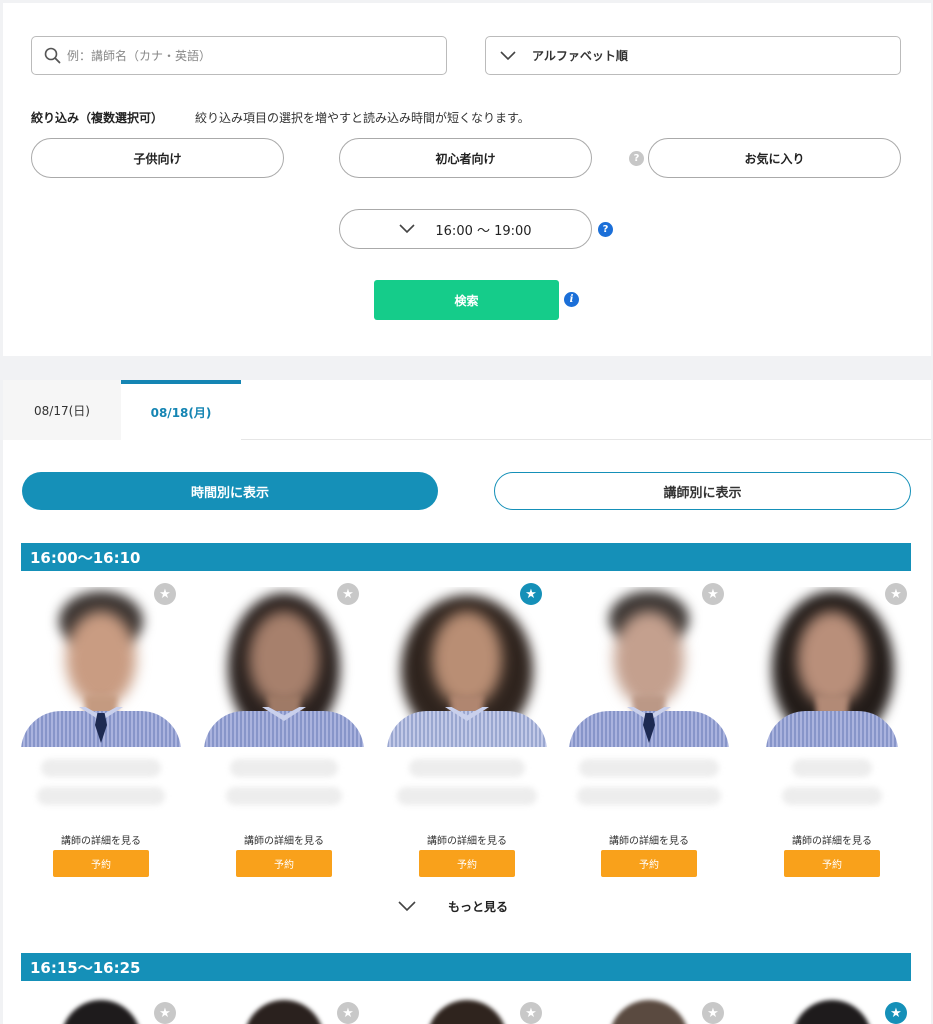 The height and width of the screenshot is (1024, 933). I want to click on time-slot-header: 16:00〜16:10, so click(466, 557).